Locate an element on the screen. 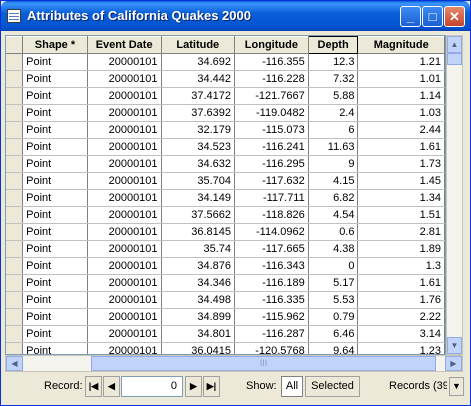 Image resolution: width=471 pixels, height=406 pixels. cell-longitude: -117.632 is located at coordinates (271, 181).